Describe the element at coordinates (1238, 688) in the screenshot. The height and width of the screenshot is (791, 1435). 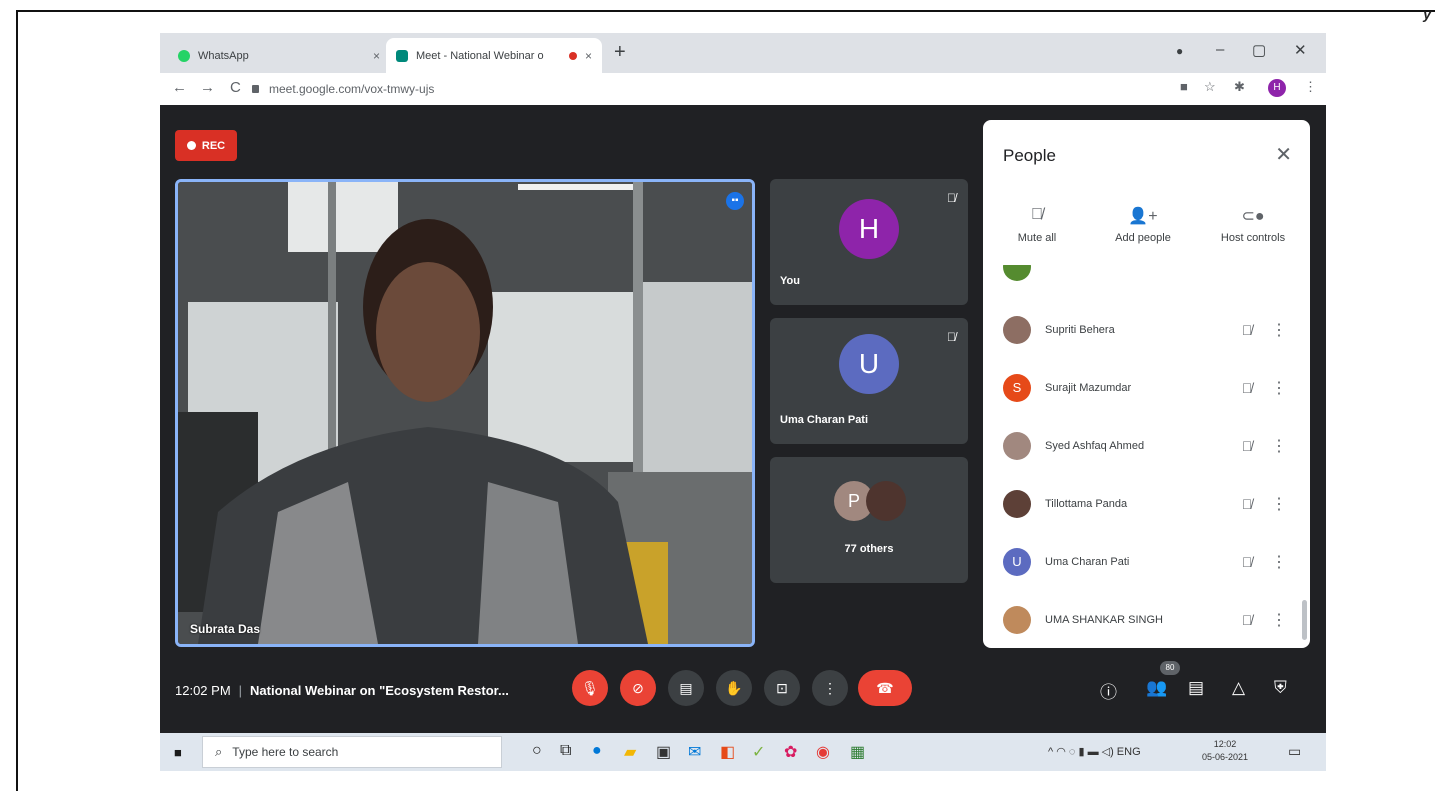
I see `activities-icon: △` at that location.